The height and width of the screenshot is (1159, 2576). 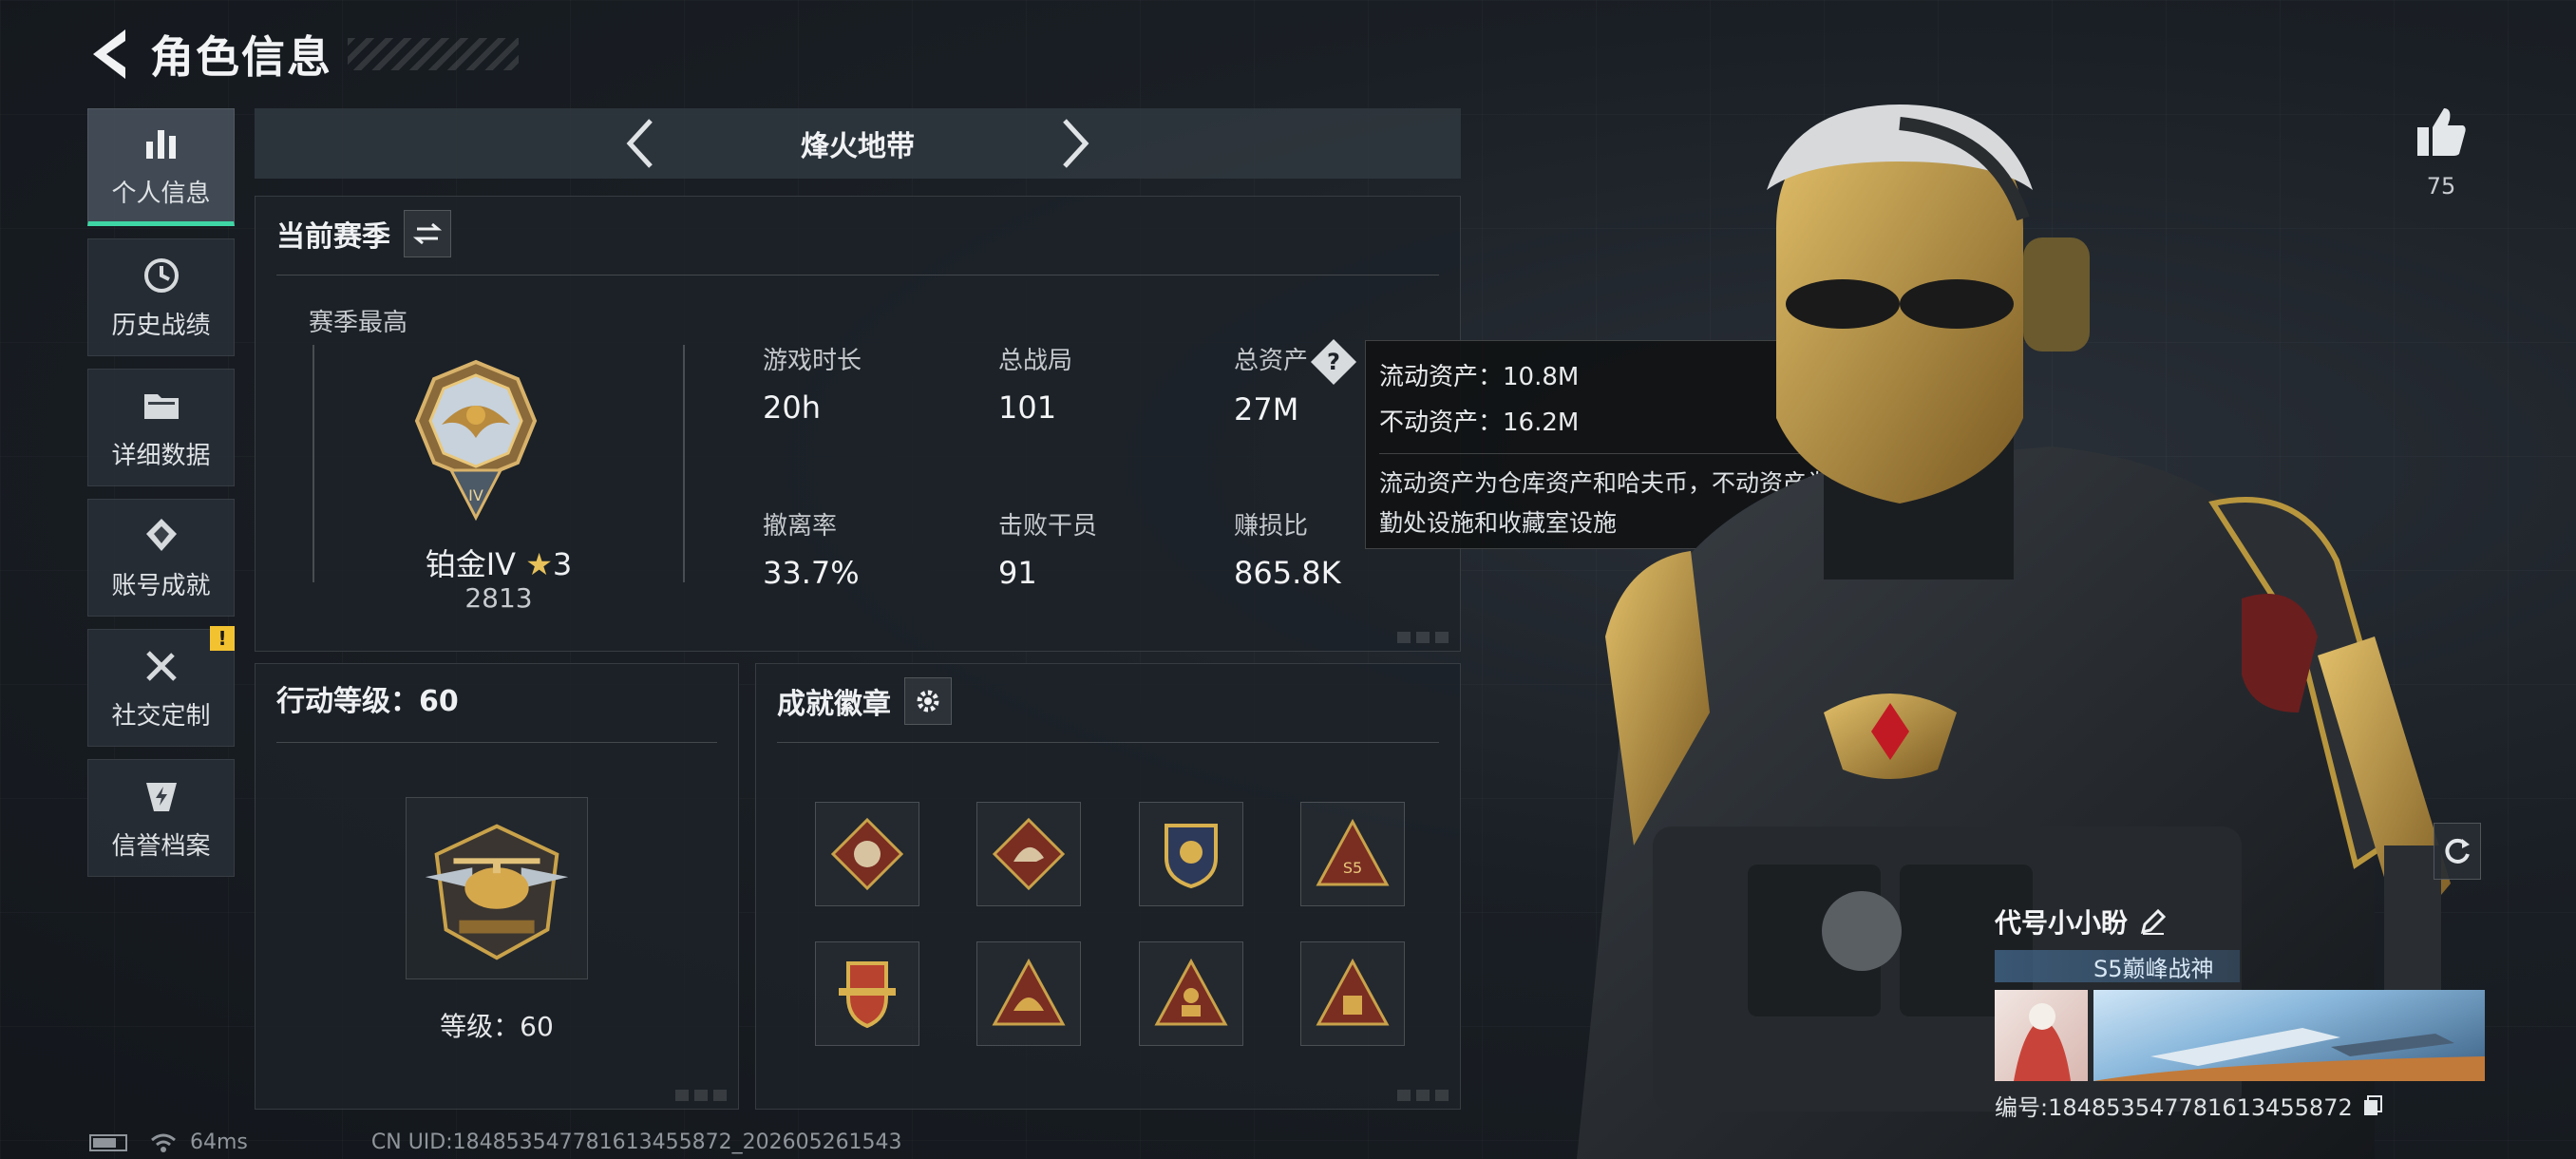 What do you see at coordinates (640, 143) in the screenshot?
I see `chevron-left-icon` at bounding box center [640, 143].